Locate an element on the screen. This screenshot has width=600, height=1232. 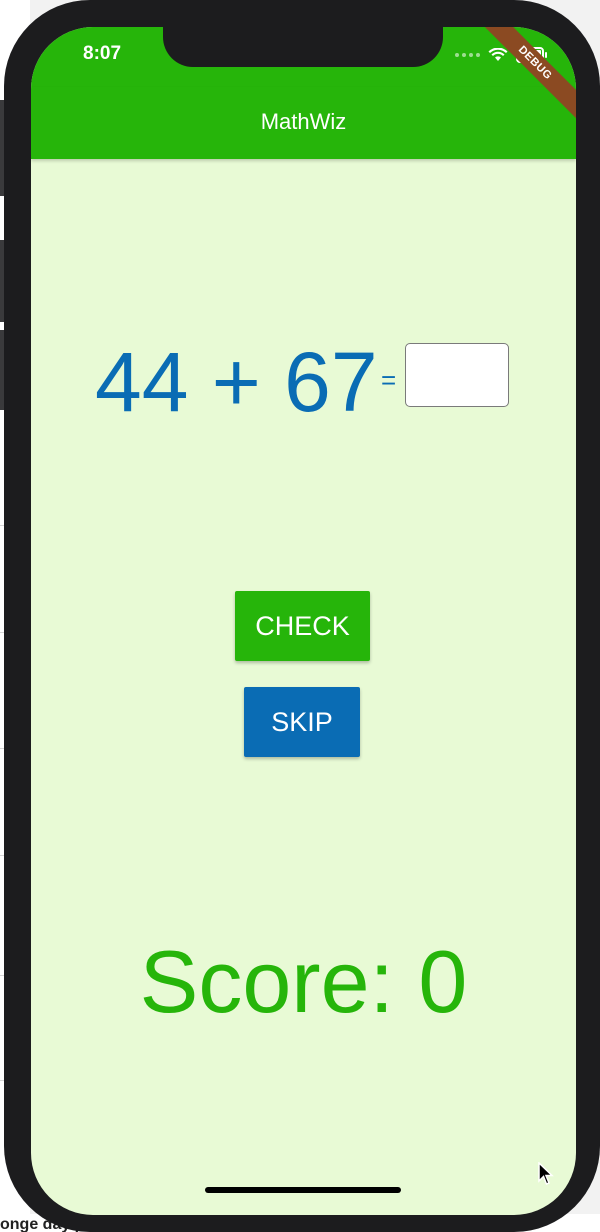
app-title: MathWiz is located at coordinates (303, 121).